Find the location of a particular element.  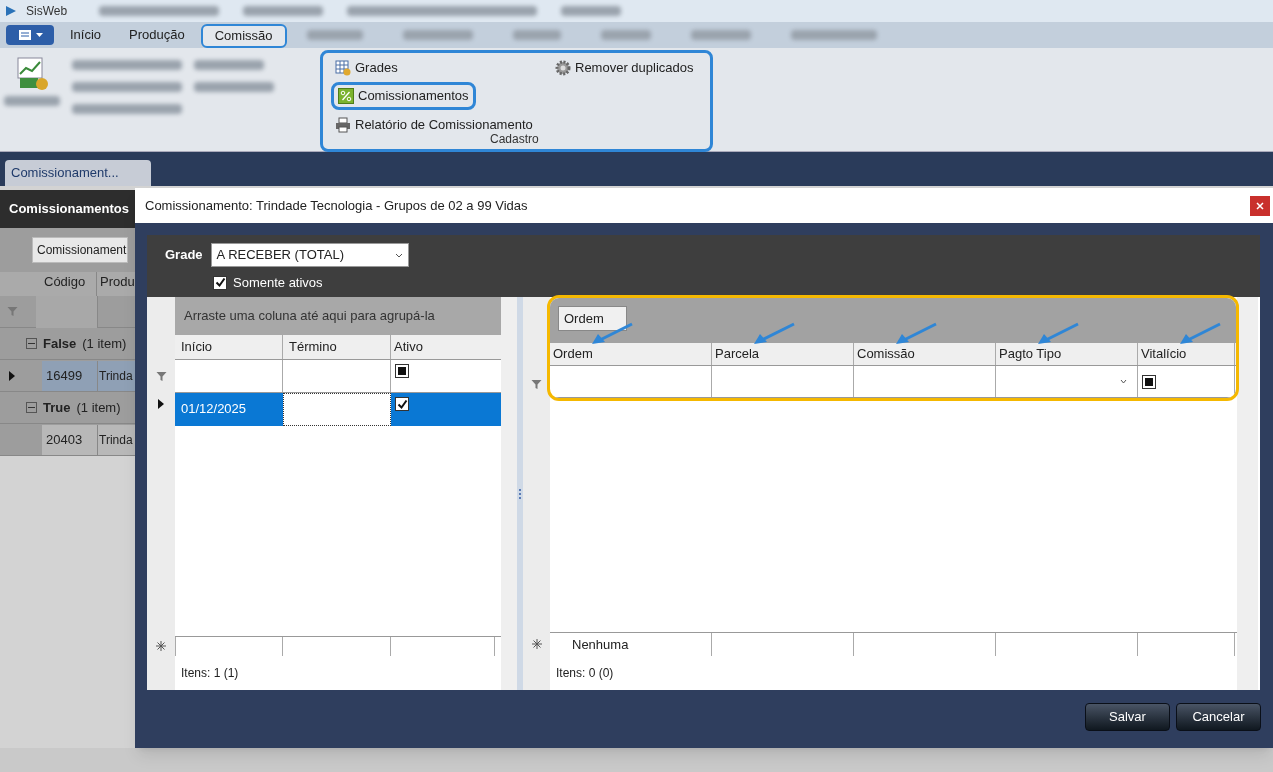

column-header: Parcela is located at coordinates (783, 354).